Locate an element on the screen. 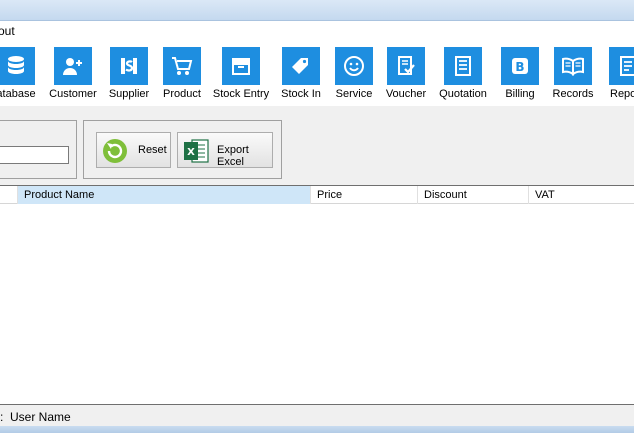 The height and width of the screenshot is (433, 634). menu-bar: out is located at coordinates (317, 31).